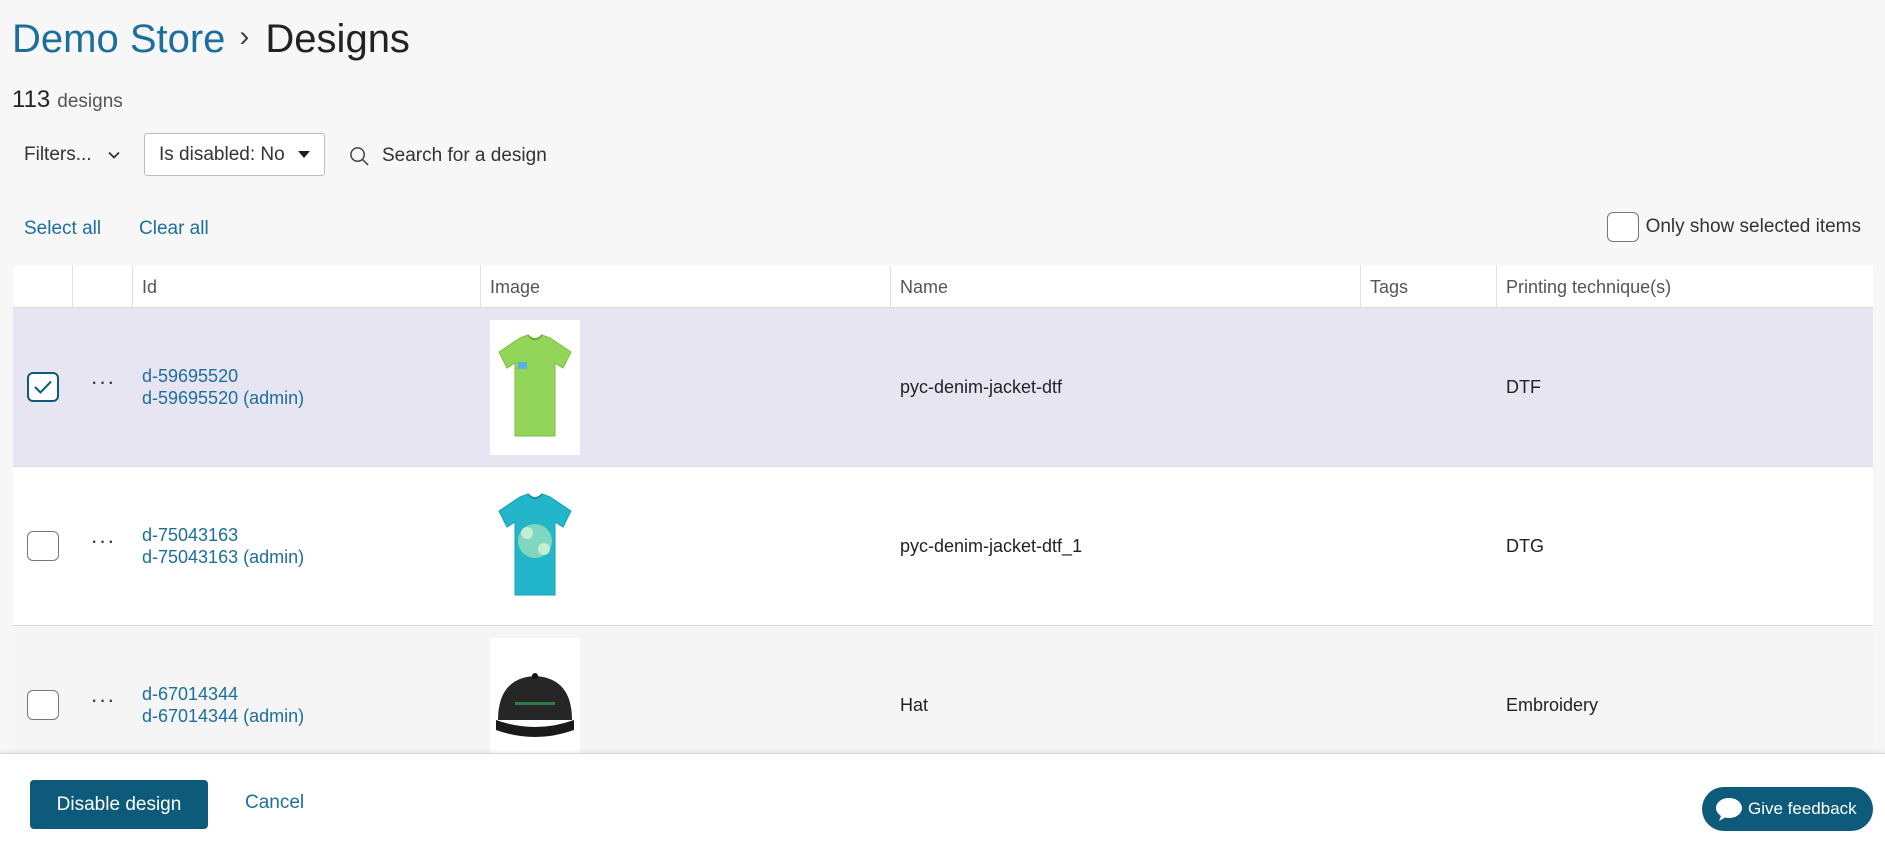 The height and width of the screenshot is (847, 1885). Describe the element at coordinates (190, 535) in the screenshot. I see `design-id-link: d-75043163` at that location.